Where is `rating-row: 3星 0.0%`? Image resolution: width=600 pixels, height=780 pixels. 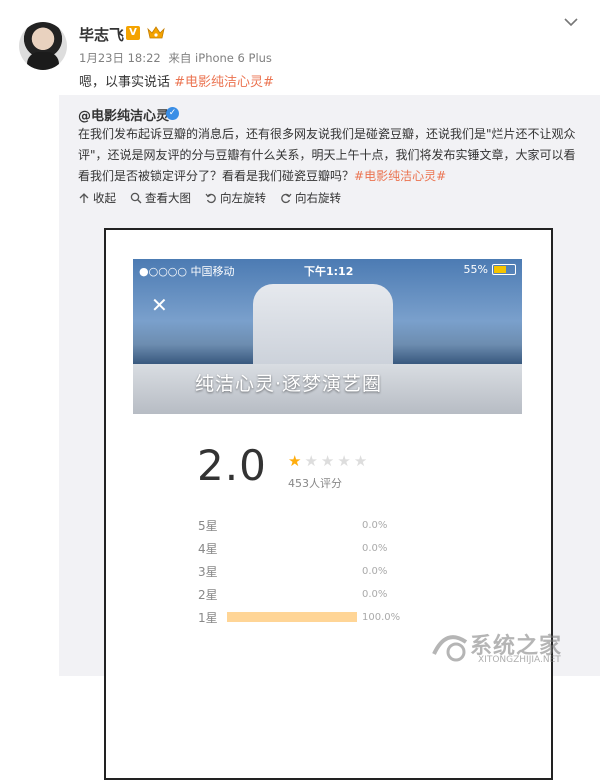 rating-row: 3星 0.0% is located at coordinates (292, 571).